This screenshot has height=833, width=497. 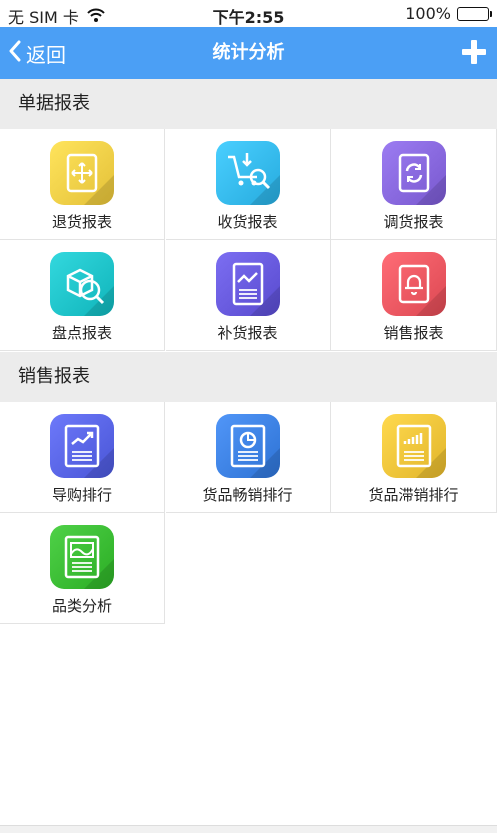 What do you see at coordinates (247, 222) in the screenshot?
I see `report-tile-label: 收货报表` at bounding box center [247, 222].